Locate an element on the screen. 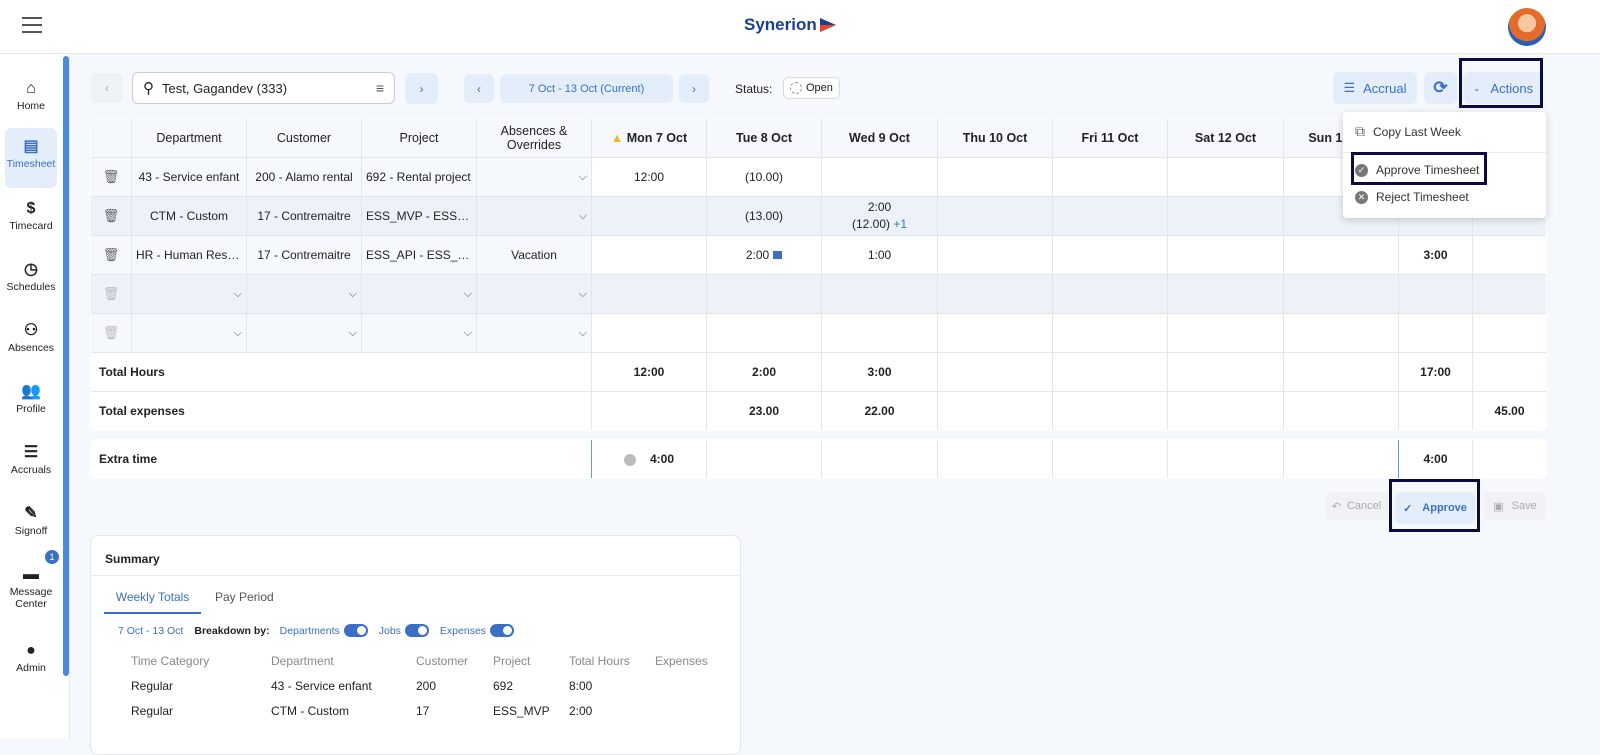 This screenshot has height=755, width=1600. sidebar-item-home: ⌂ Home is located at coordinates (31, 95).